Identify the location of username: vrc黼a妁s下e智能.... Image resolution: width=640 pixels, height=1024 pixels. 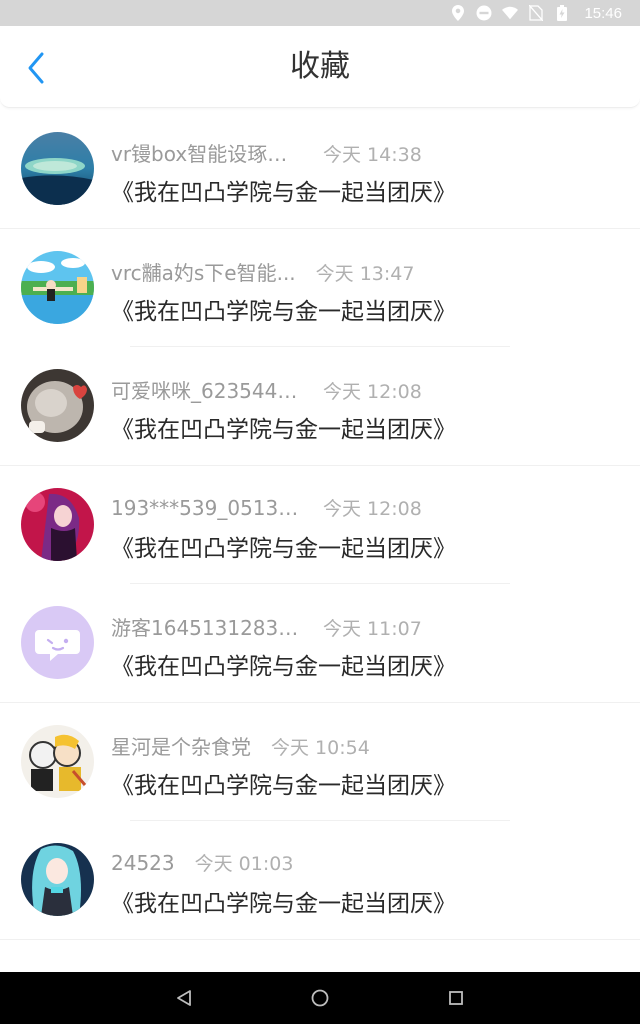
(203, 272).